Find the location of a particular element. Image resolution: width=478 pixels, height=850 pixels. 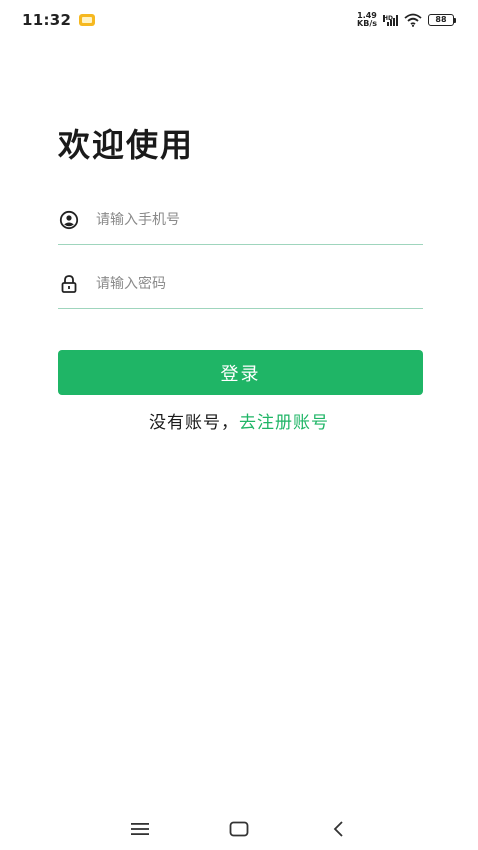

network-speed: 1.49 KB/s is located at coordinates (367, 20).